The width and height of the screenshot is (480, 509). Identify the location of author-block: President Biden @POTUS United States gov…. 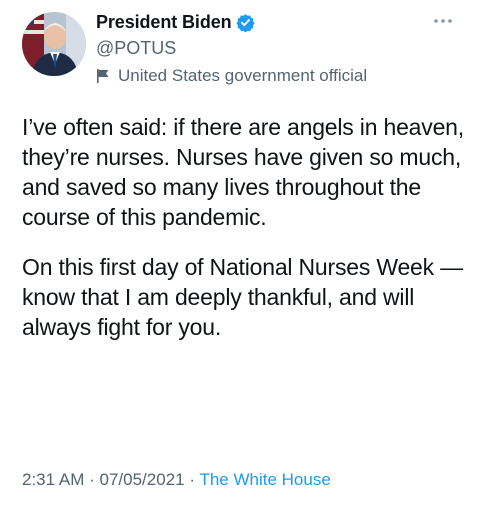
(231, 49).